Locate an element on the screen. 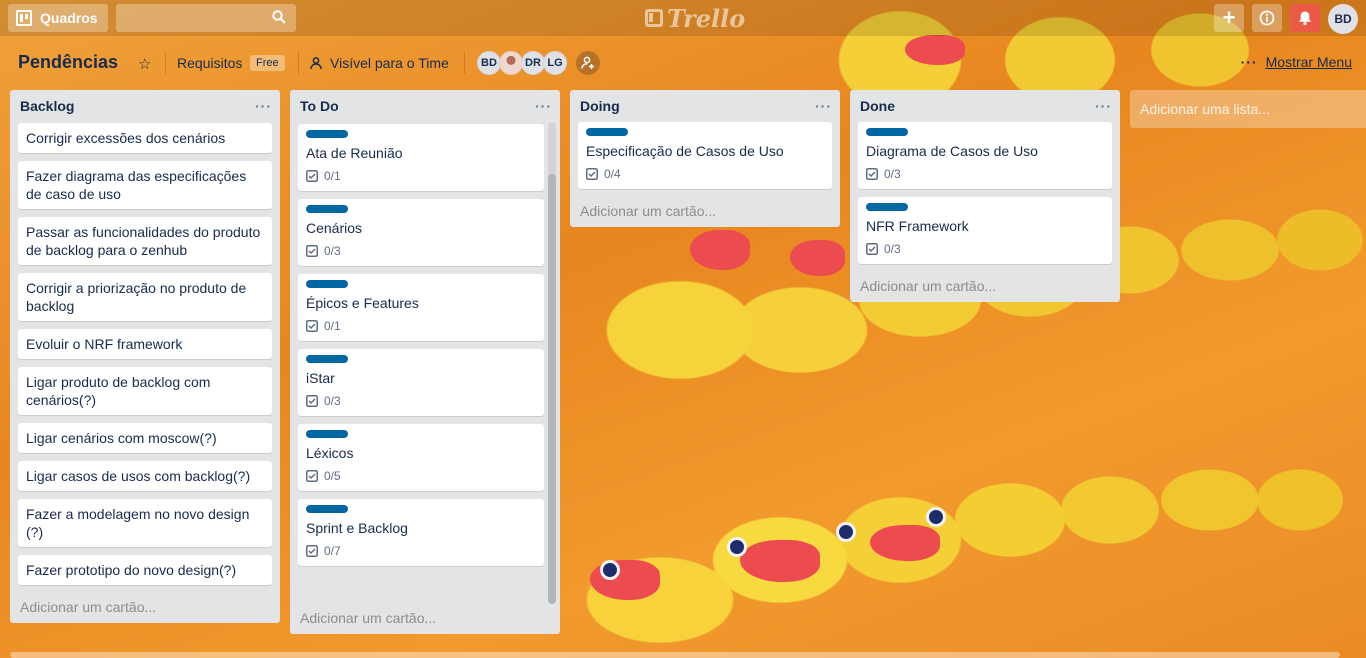 Image resolution: width=1366 pixels, height=658 pixels. member-avatar is located at coordinates (511, 63).